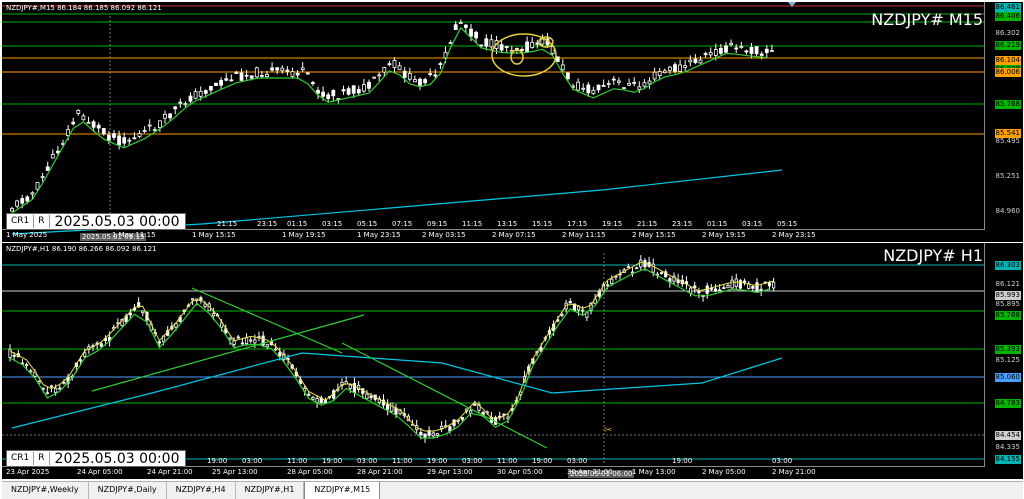 This screenshot has height=499, width=1024. I want to click on m15-time-label: 2 May 03:15, so click(444, 235).